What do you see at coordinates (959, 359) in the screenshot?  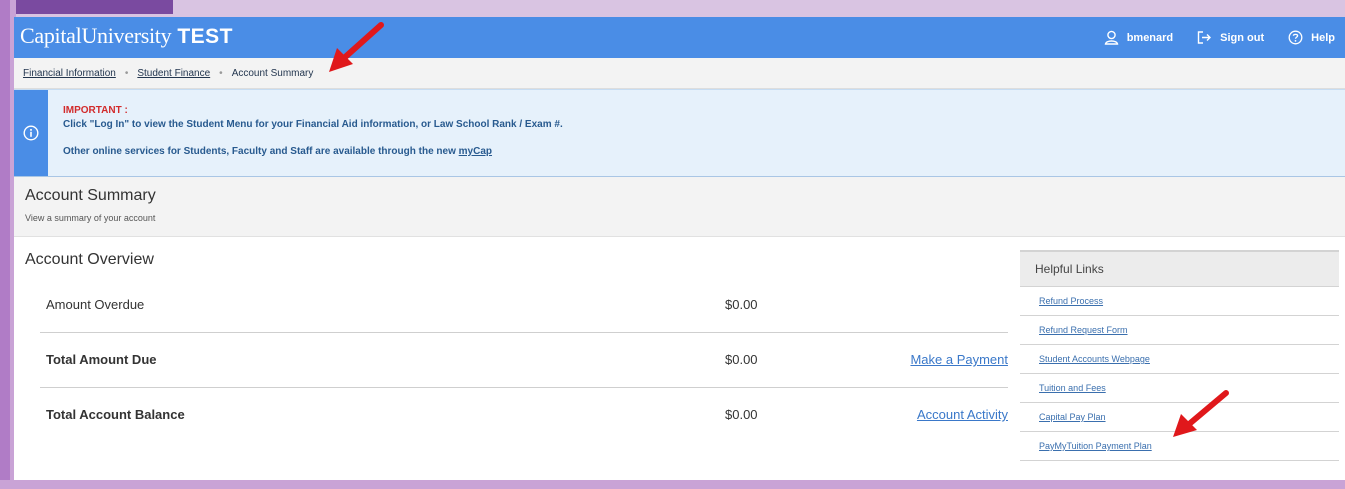 I see `make-a-payment-link: Make a Payment` at bounding box center [959, 359].